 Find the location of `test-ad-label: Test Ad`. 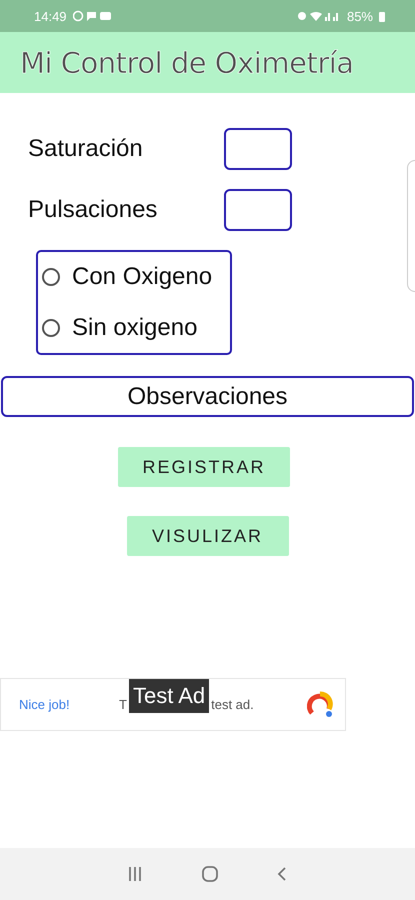

test-ad-label: Test Ad is located at coordinates (169, 696).